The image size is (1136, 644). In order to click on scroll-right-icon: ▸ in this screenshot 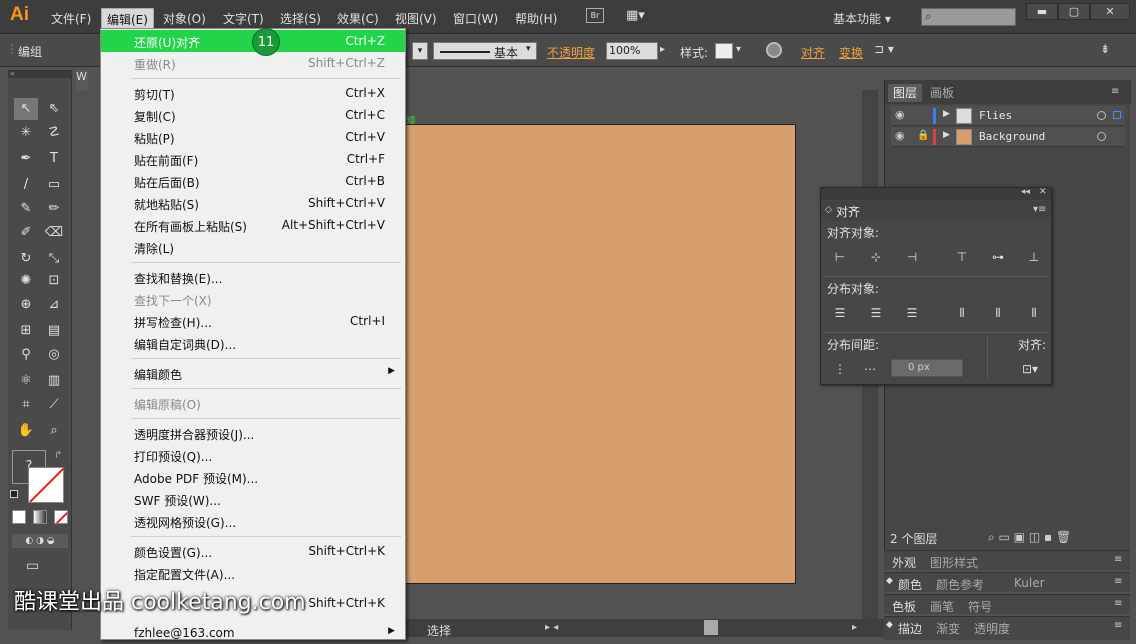, I will do `click(854, 627)`.